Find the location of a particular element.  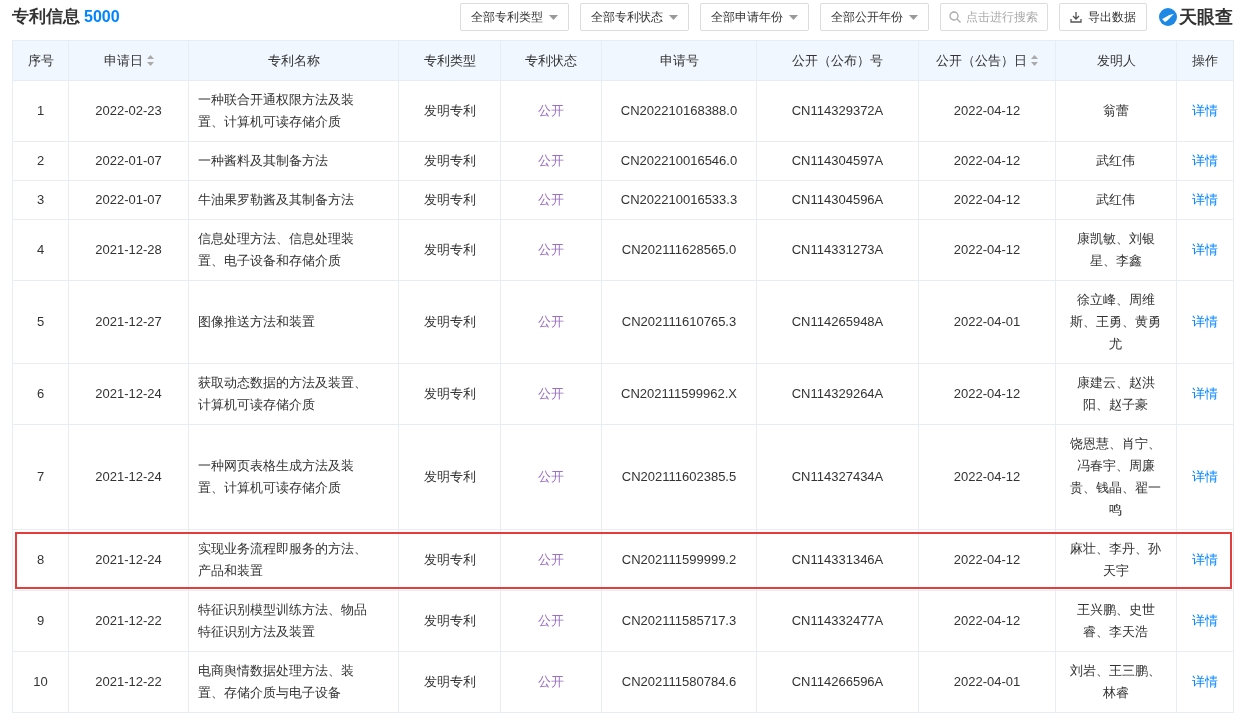

download-icon is located at coordinates (1076, 17).